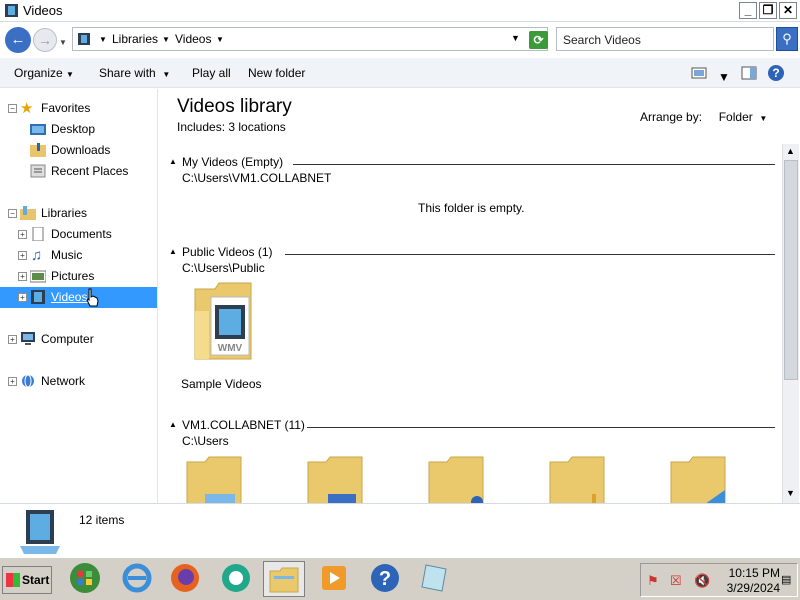 Image resolution: width=800 pixels, height=600 pixels. I want to click on star-icon: ★, so click(27, 108).